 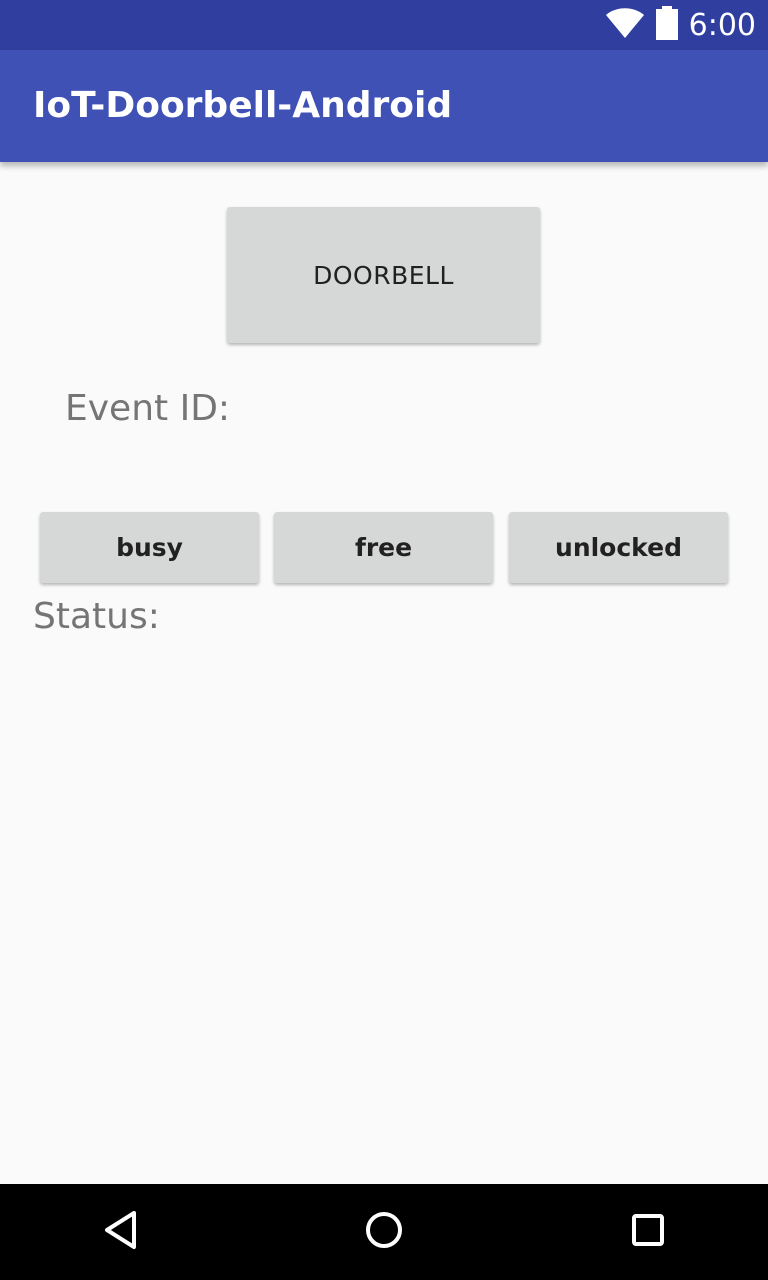 I want to click on back-button, so click(x=120, y=1232).